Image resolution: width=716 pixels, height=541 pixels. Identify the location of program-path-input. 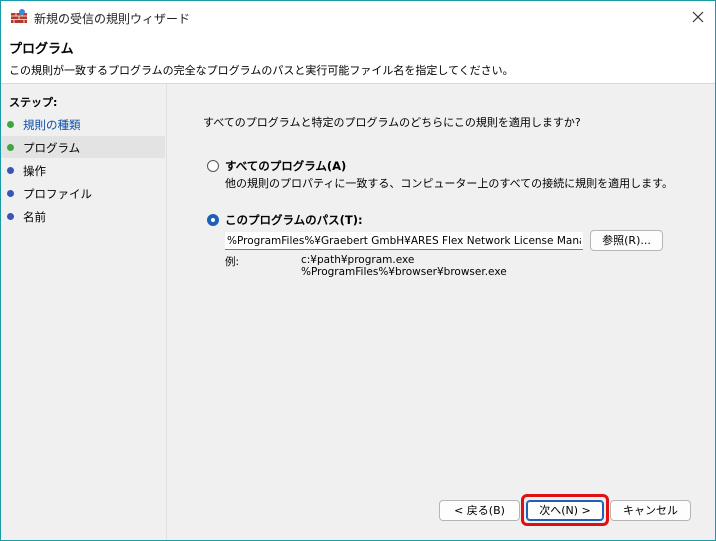
(404, 241).